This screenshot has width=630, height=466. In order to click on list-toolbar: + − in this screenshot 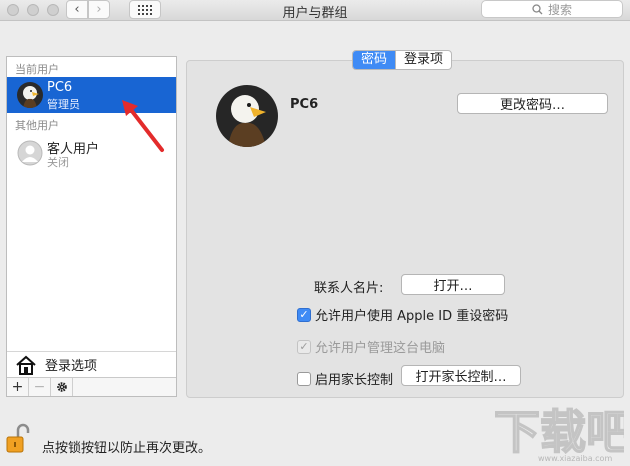, I will do `click(91, 386)`.